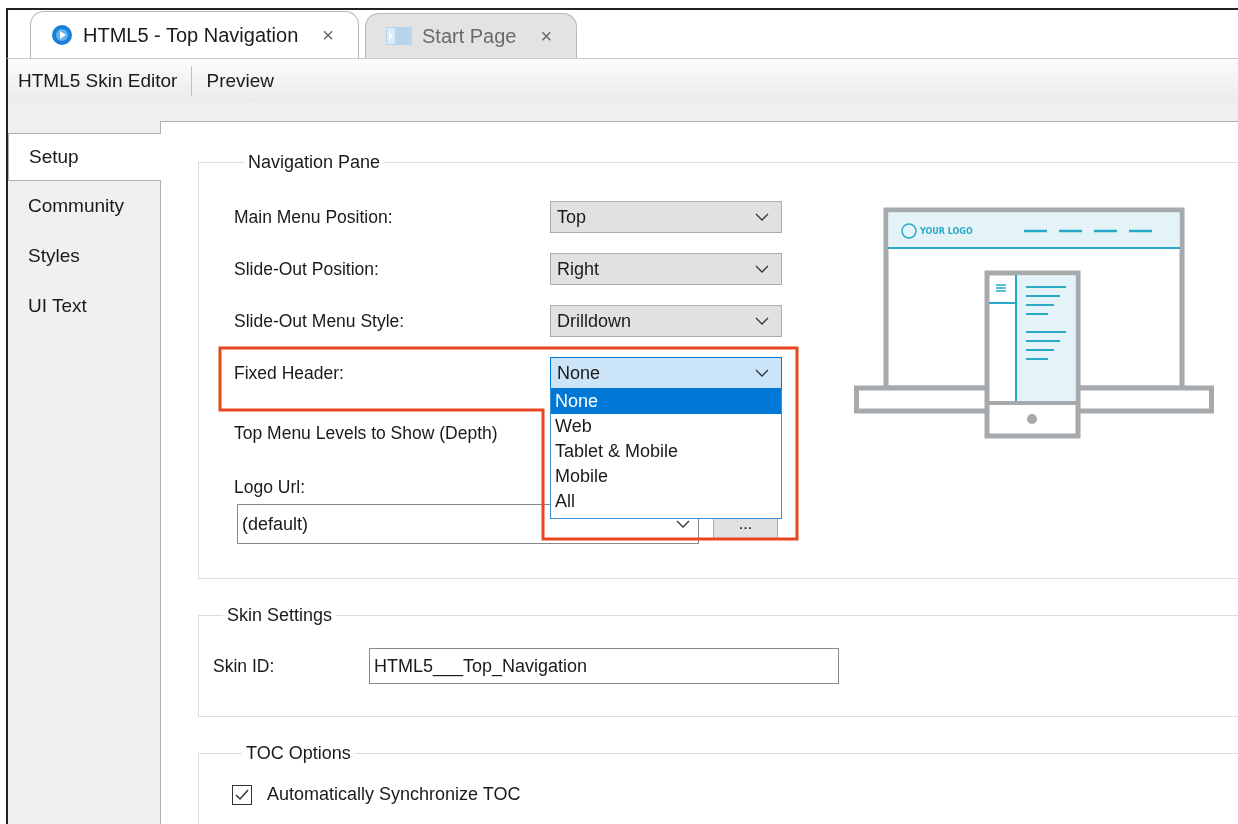 The image size is (1238, 824). Describe the element at coordinates (469, 36) in the screenshot. I see `tab-label: Start Page` at that location.